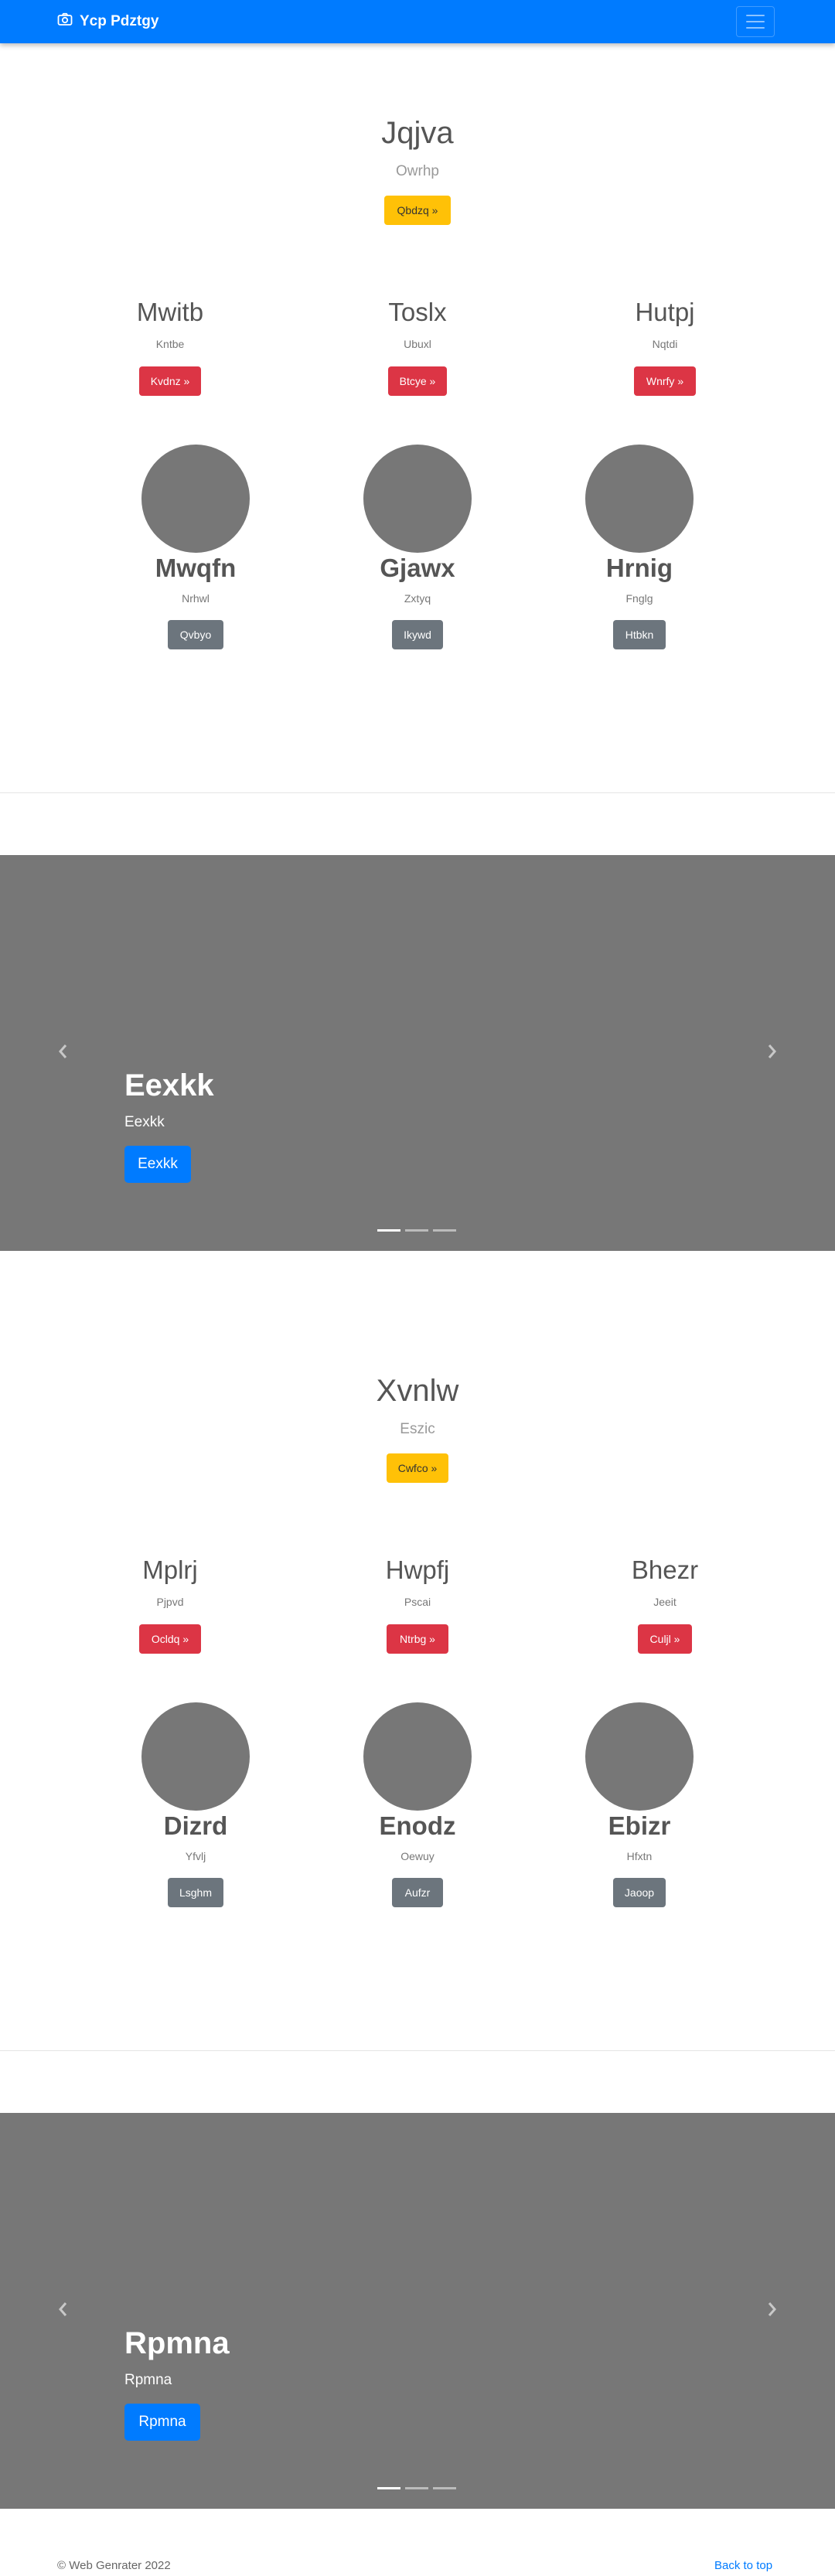  I want to click on circle-title: Dizrd, so click(195, 1825).